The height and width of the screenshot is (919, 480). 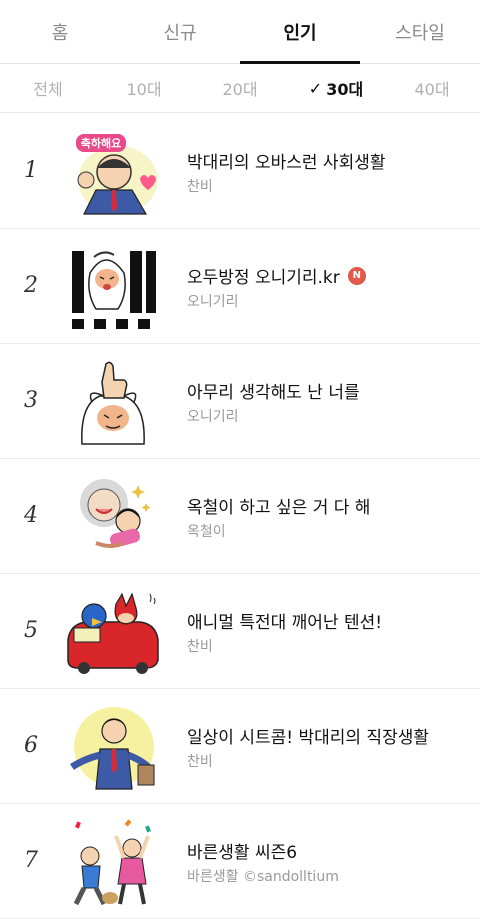 I want to click on tab-label: 스타일, so click(x=420, y=33).